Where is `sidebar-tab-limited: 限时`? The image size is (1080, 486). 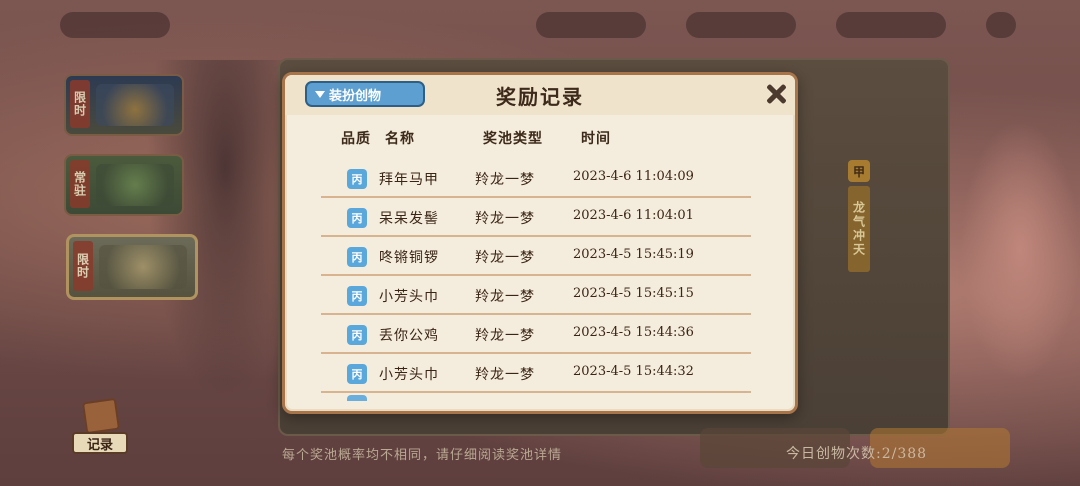 sidebar-tab-limited: 限时 is located at coordinates (124, 105).